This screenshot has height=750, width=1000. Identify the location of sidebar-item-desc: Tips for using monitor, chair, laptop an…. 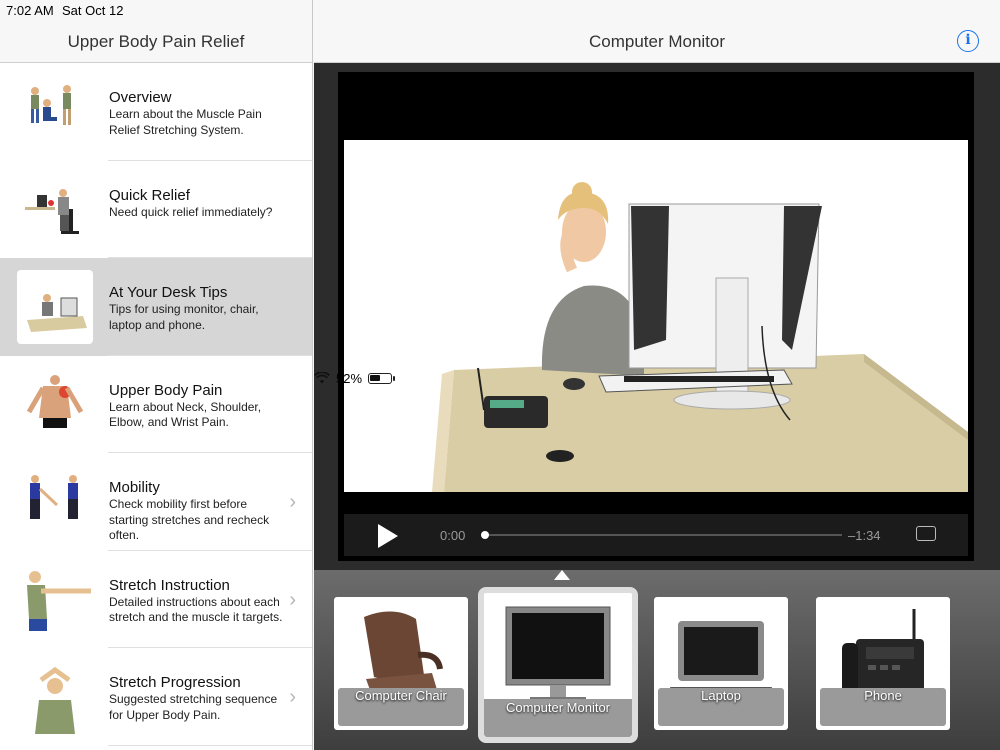
(184, 317).